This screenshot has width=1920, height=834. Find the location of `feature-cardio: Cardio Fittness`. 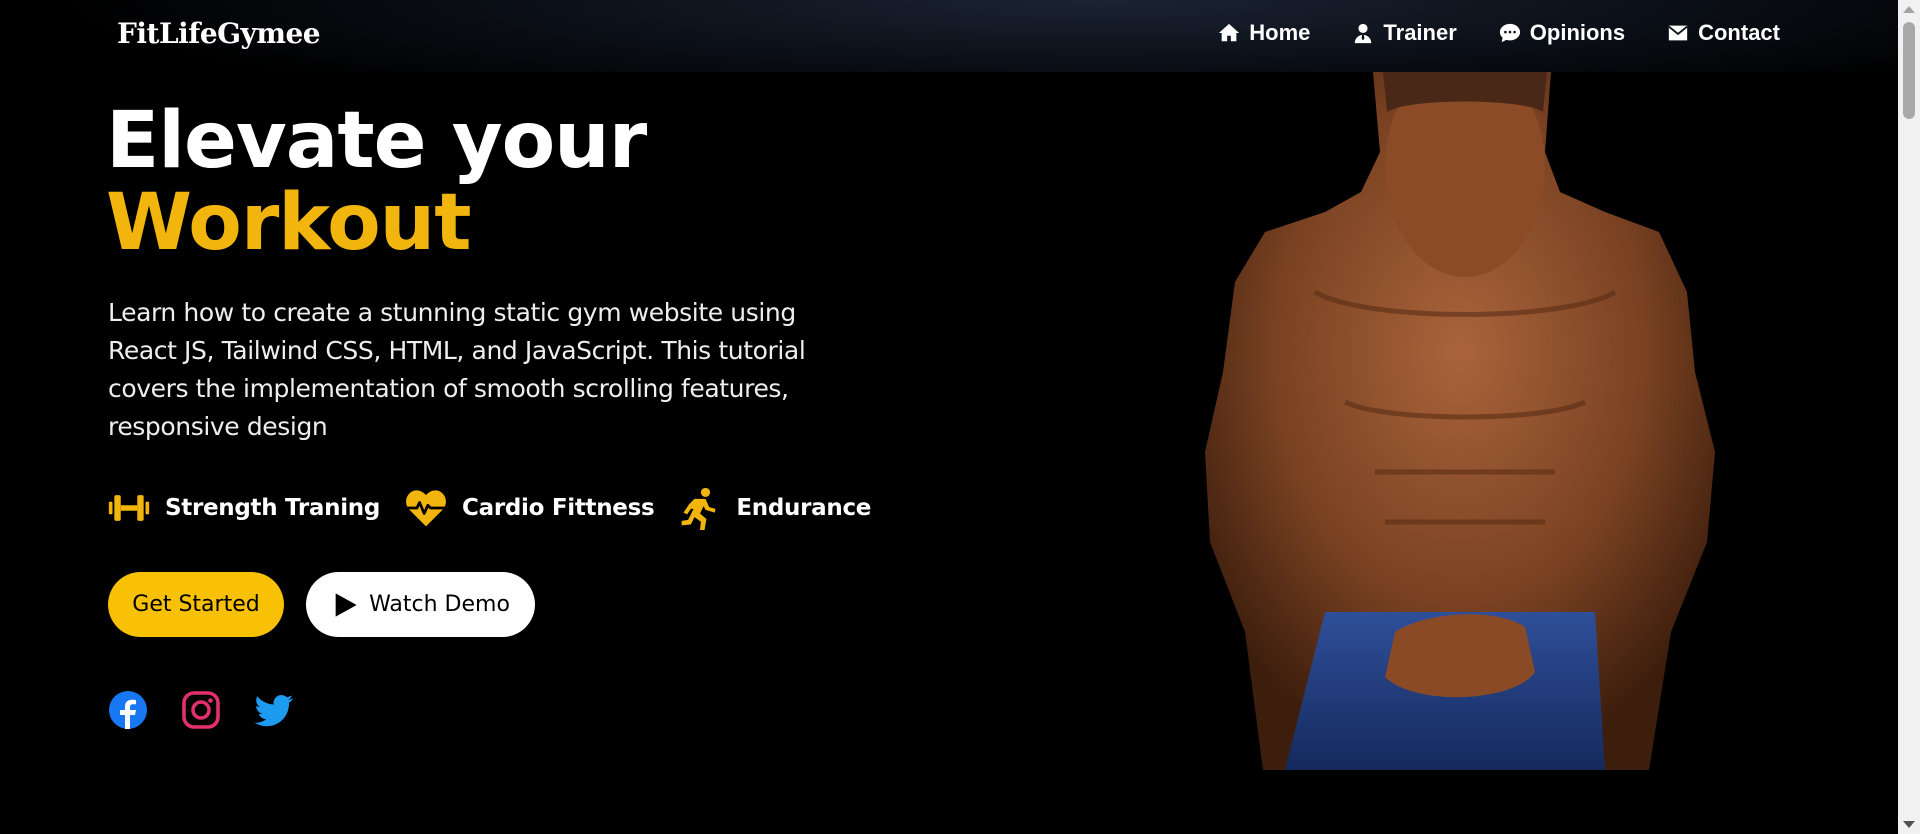

feature-cardio: Cardio Fittness is located at coordinates (529, 508).